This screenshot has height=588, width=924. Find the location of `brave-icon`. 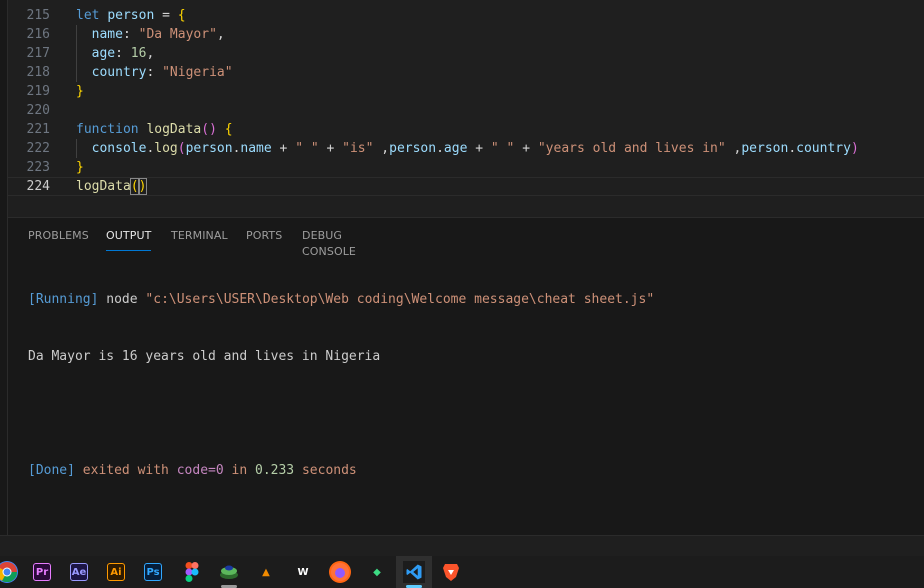

brave-icon is located at coordinates (451, 572).